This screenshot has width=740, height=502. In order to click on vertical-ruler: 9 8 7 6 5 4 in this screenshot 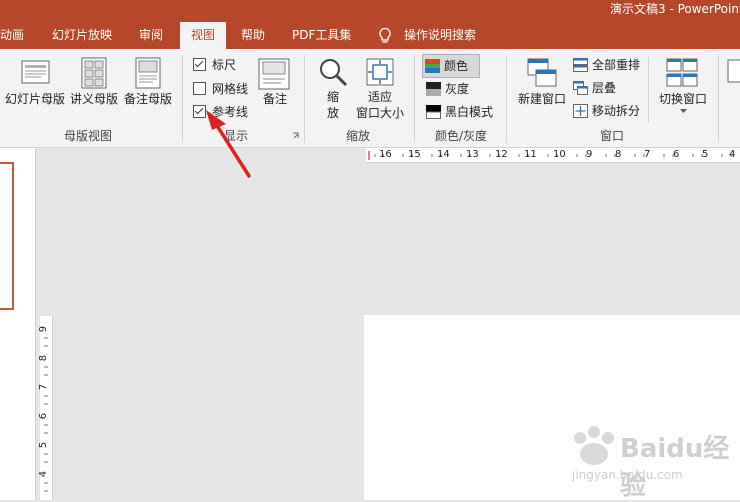, I will do `click(45, 408)`.